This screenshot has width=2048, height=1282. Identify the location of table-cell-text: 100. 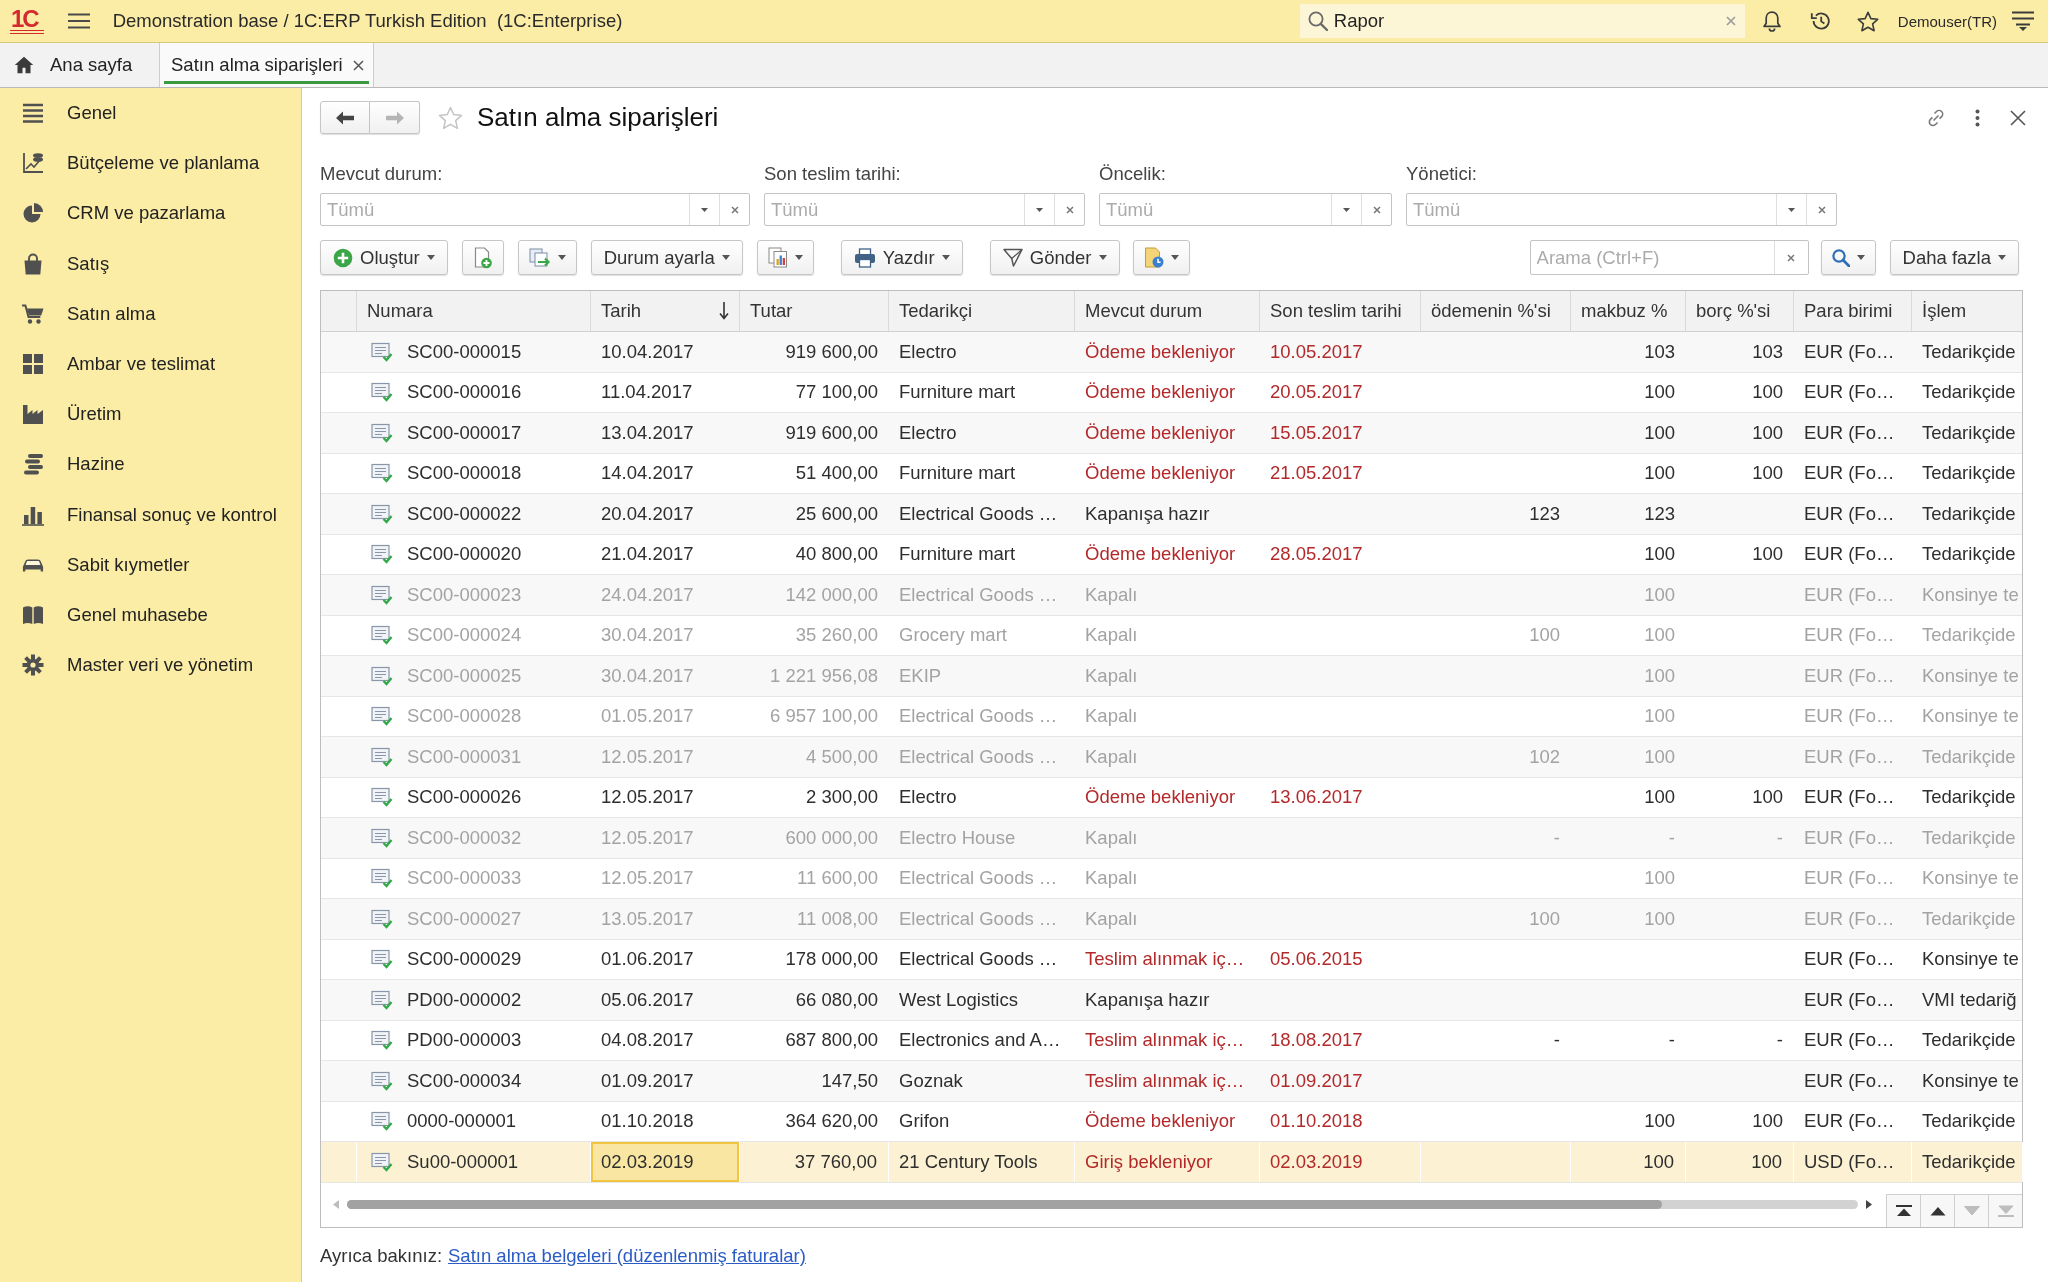
(1659, 675).